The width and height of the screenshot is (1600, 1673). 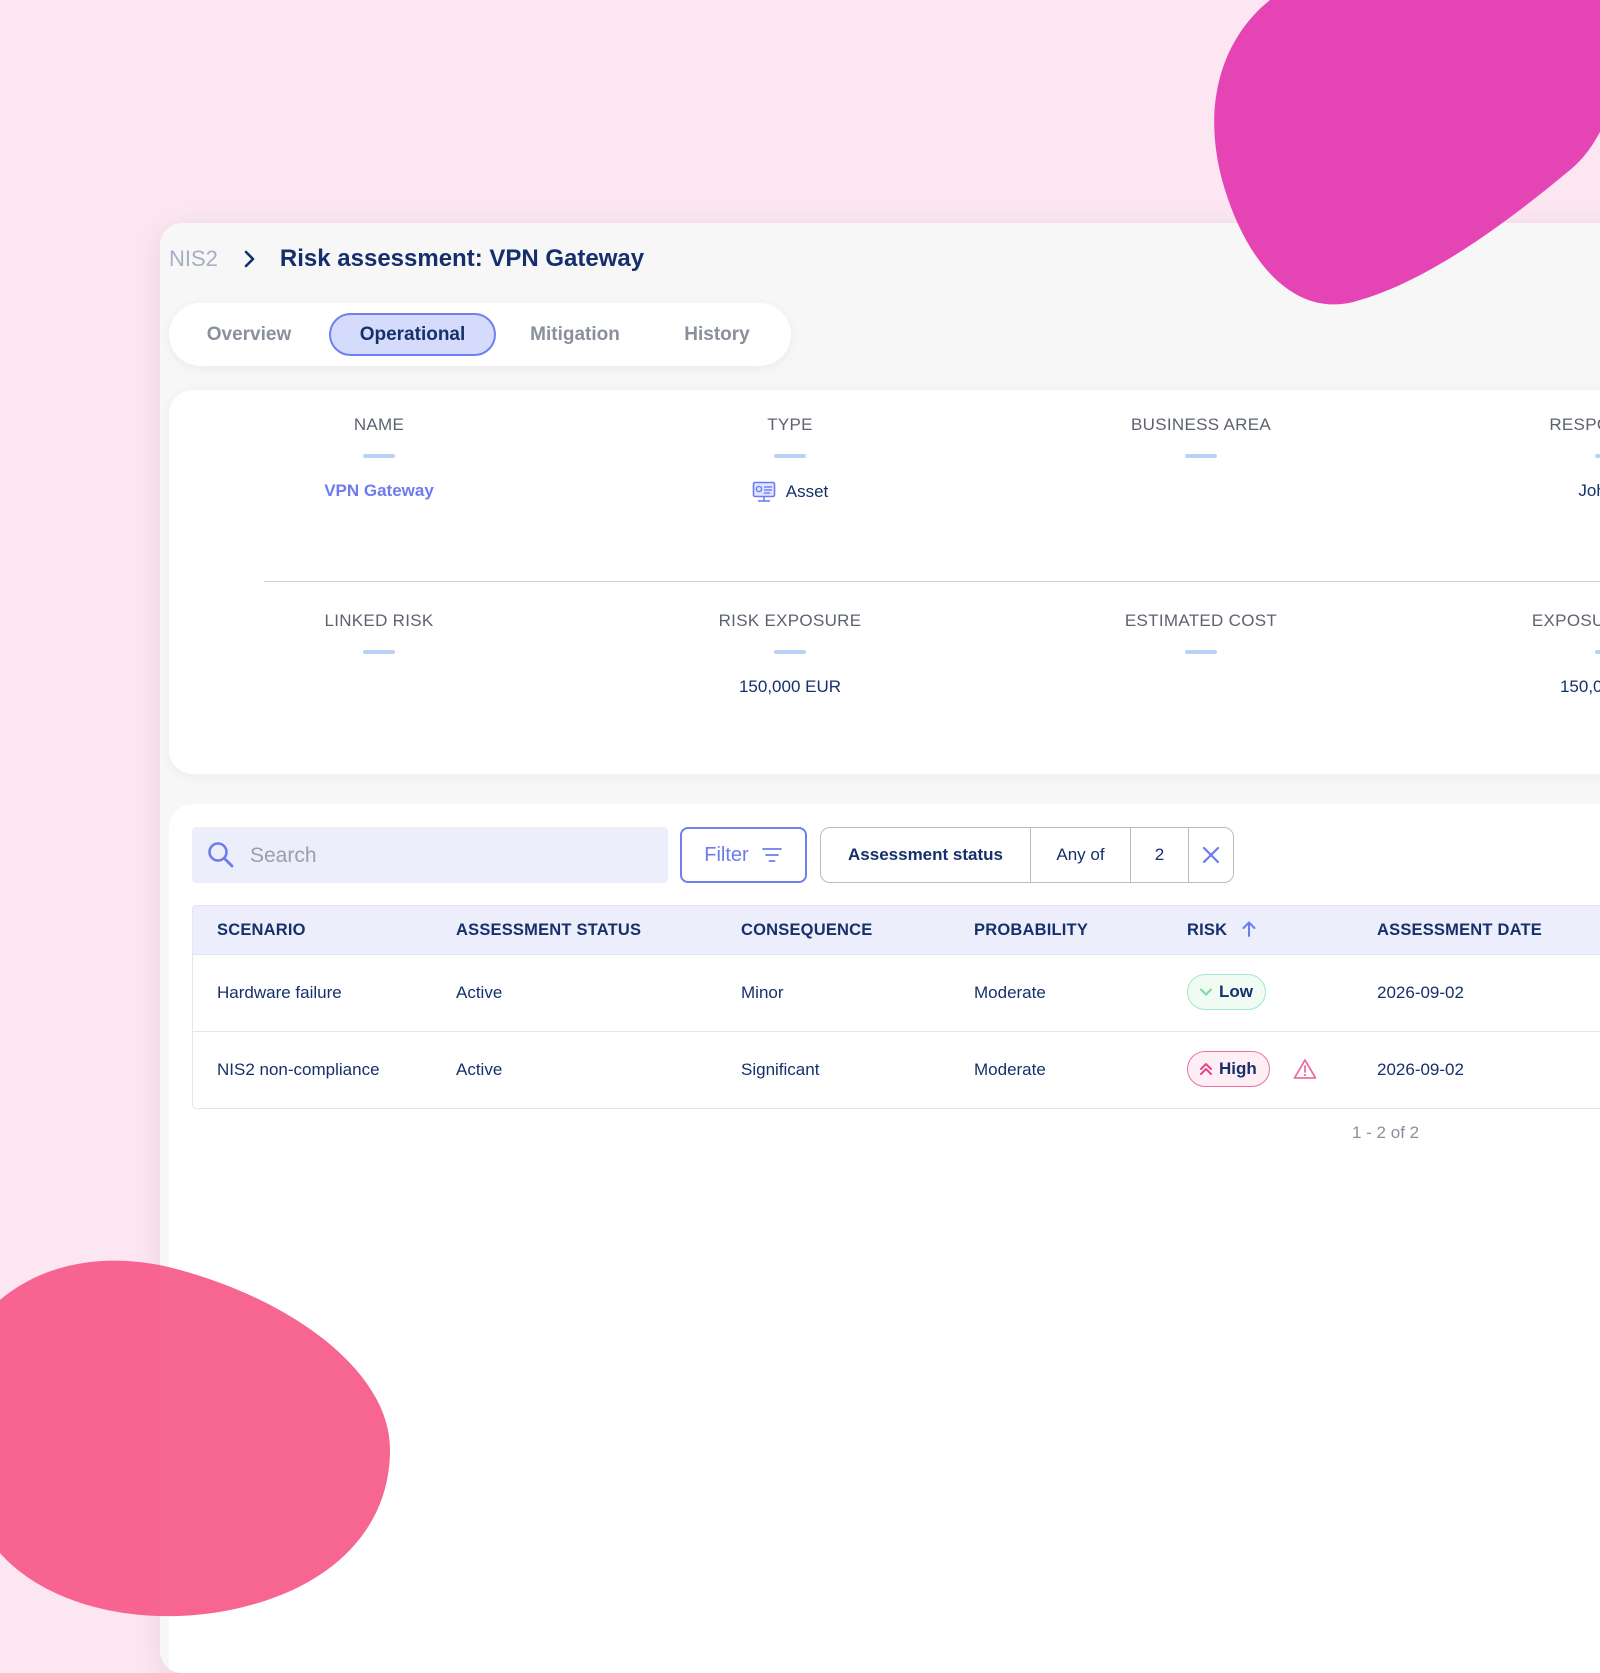 I want to click on column-header-risk-label: RISK, so click(x=1207, y=930).